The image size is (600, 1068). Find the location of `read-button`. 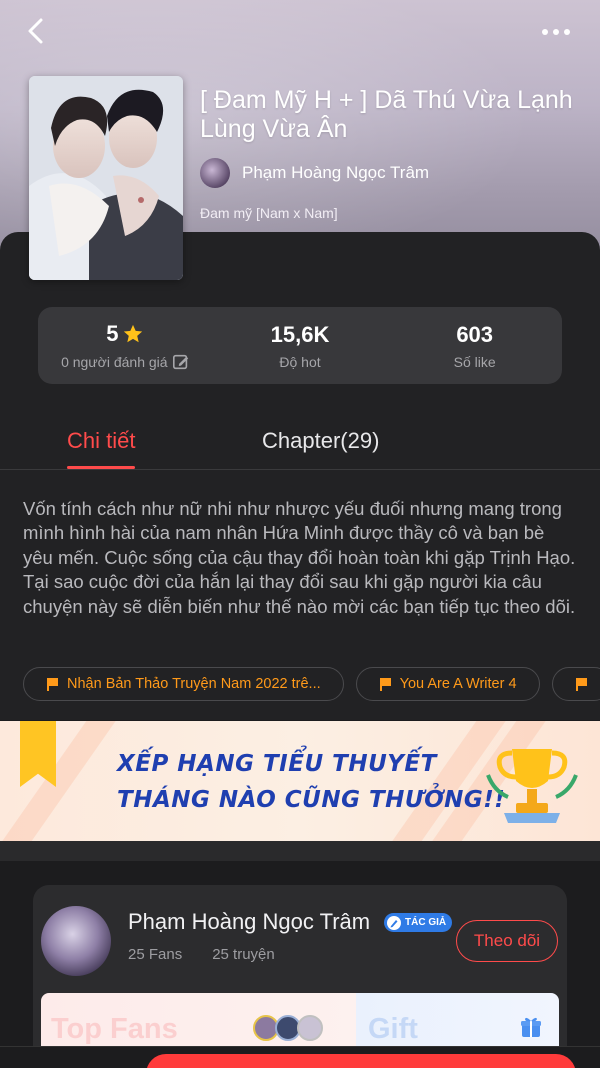

read-button is located at coordinates (361, 1061).